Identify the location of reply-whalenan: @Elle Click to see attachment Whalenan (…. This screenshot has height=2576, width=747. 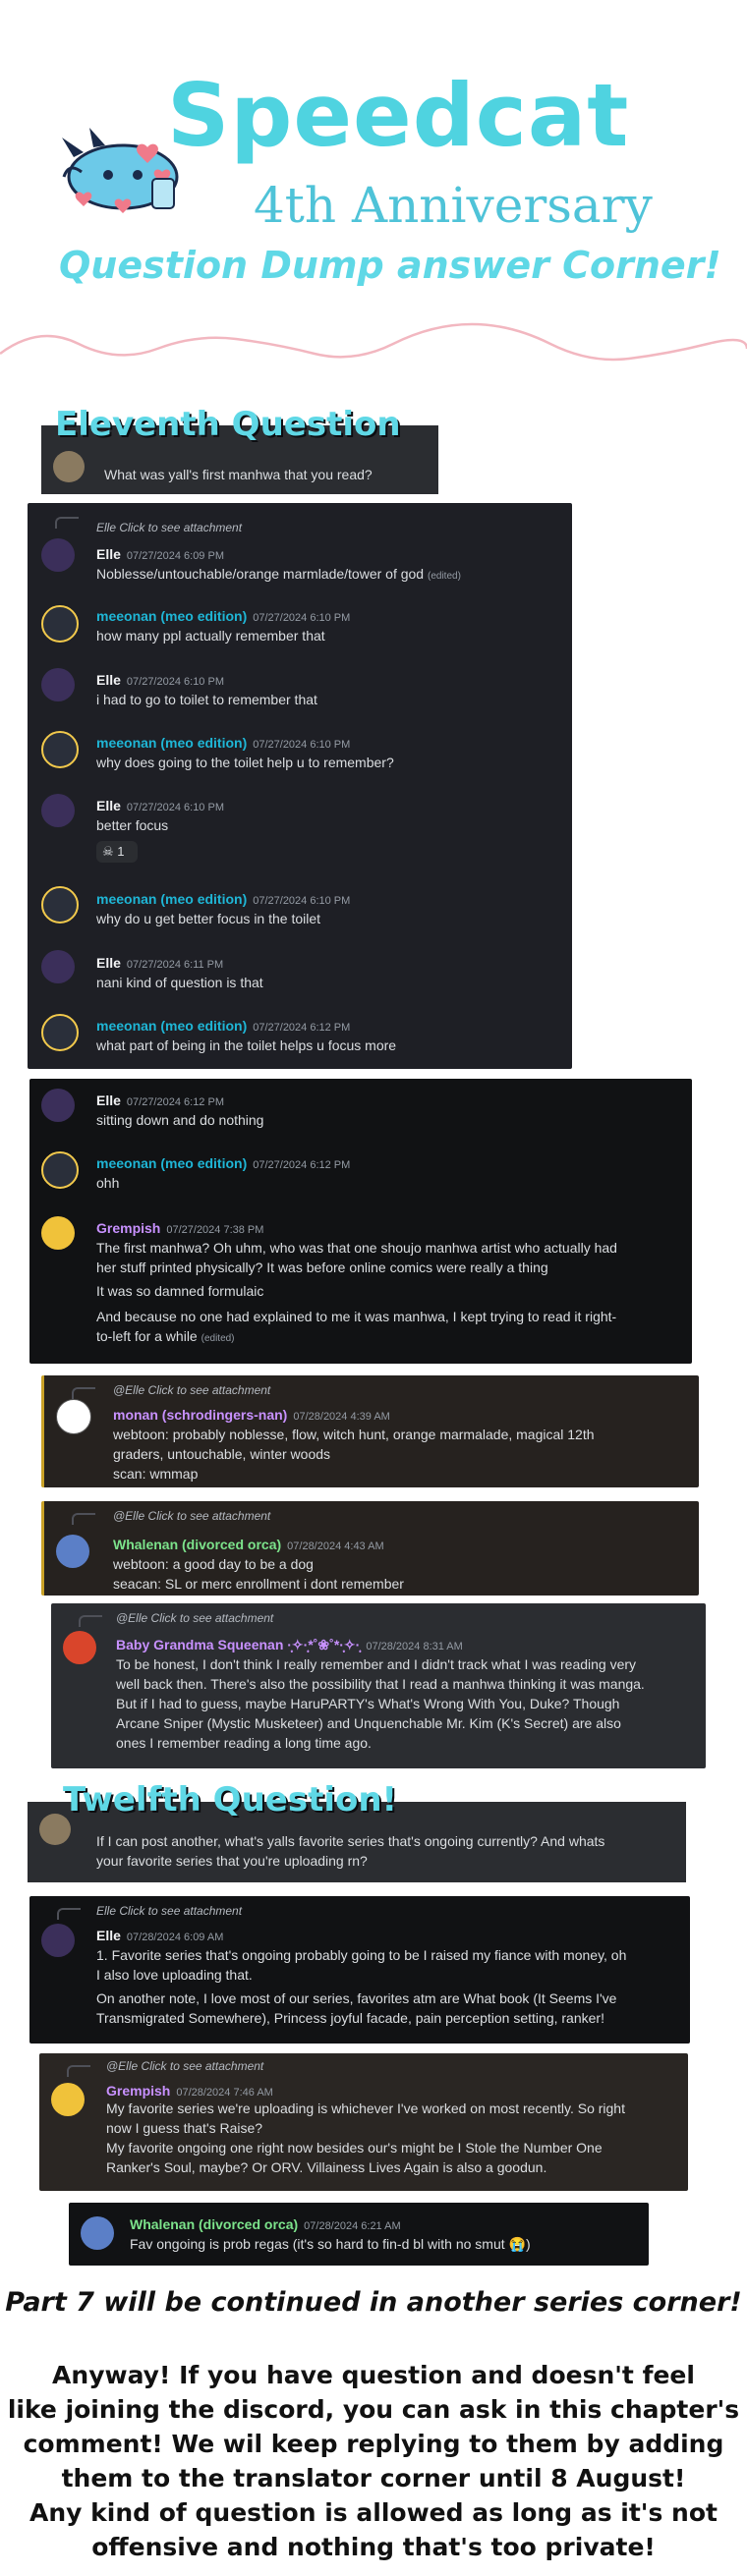
(370, 1548).